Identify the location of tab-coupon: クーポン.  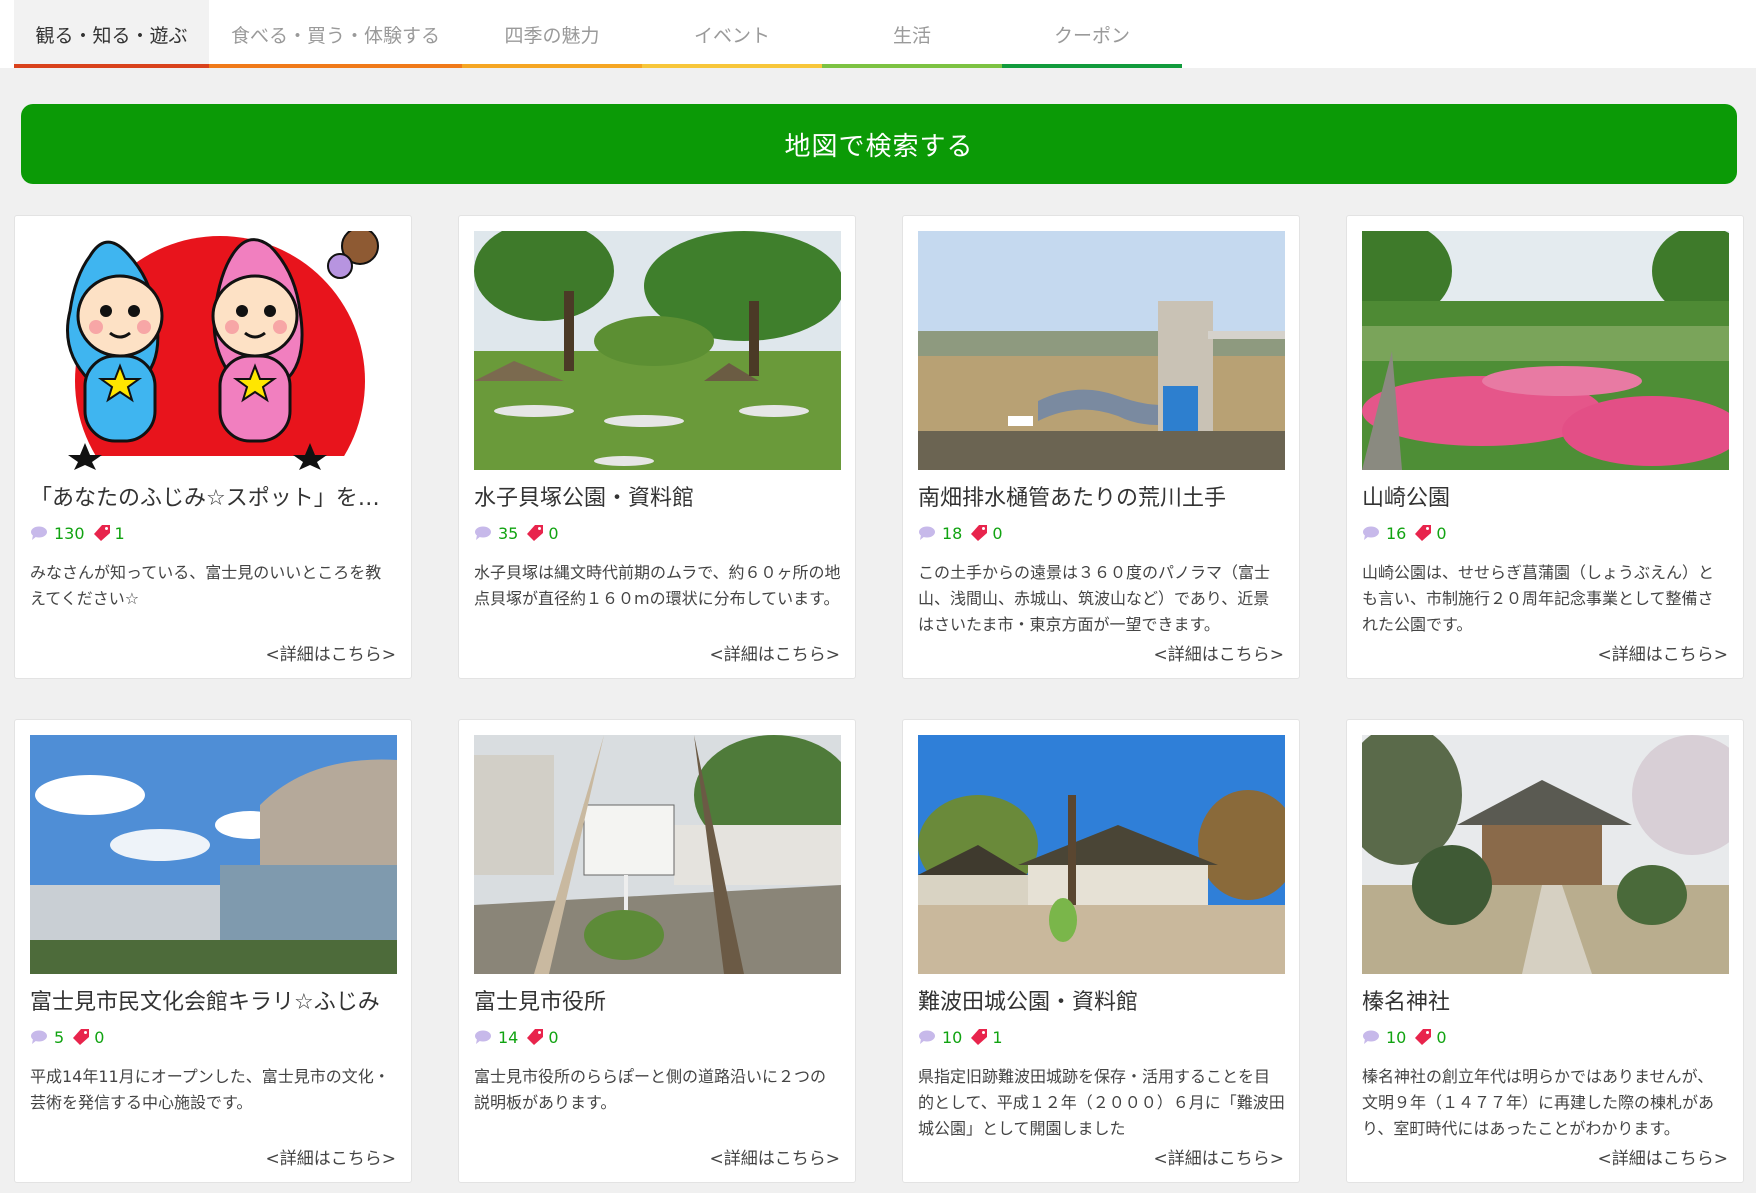
(1092, 34).